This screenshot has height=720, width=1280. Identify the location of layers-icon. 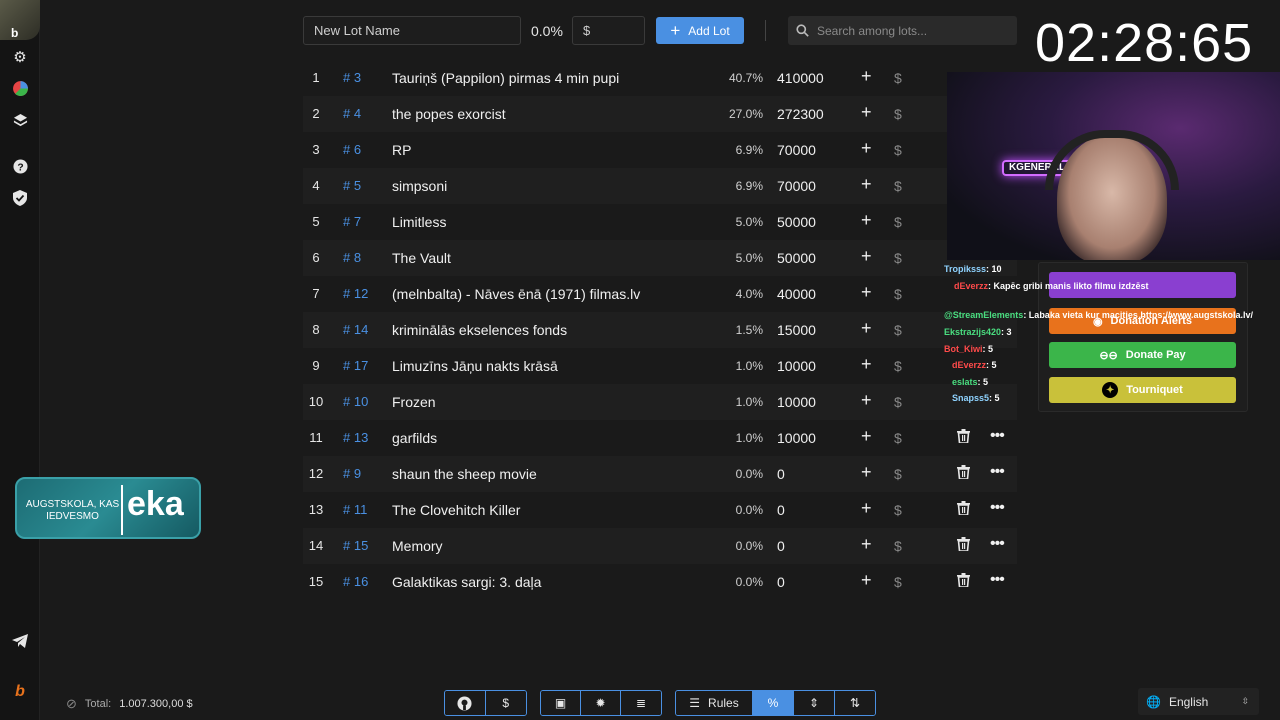
(20, 120).